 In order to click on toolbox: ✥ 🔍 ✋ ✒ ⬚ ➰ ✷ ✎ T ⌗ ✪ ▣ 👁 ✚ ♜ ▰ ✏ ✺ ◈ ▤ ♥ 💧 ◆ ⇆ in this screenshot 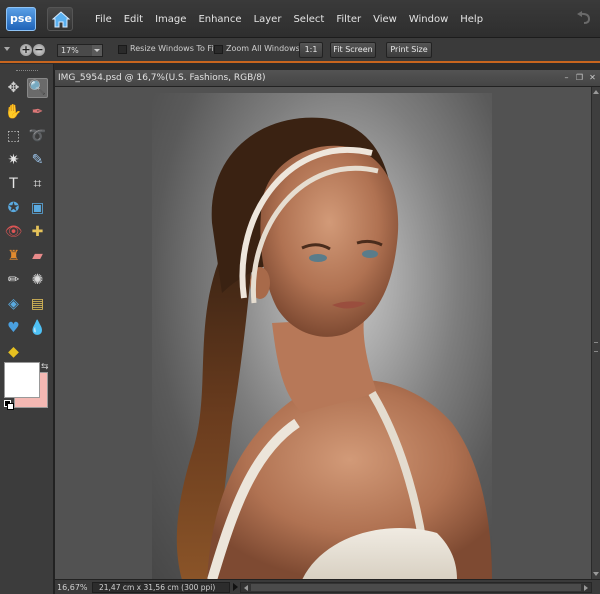, I will do `click(27, 329)`.